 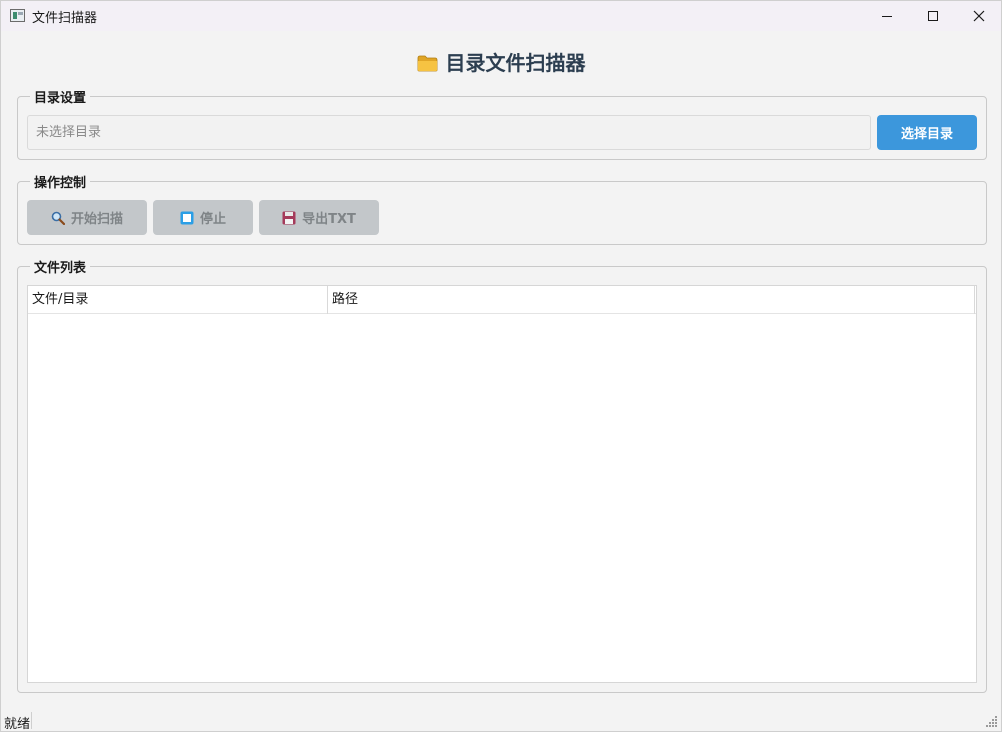 I want to click on column-header-file: 文件/目录, so click(x=178, y=300).